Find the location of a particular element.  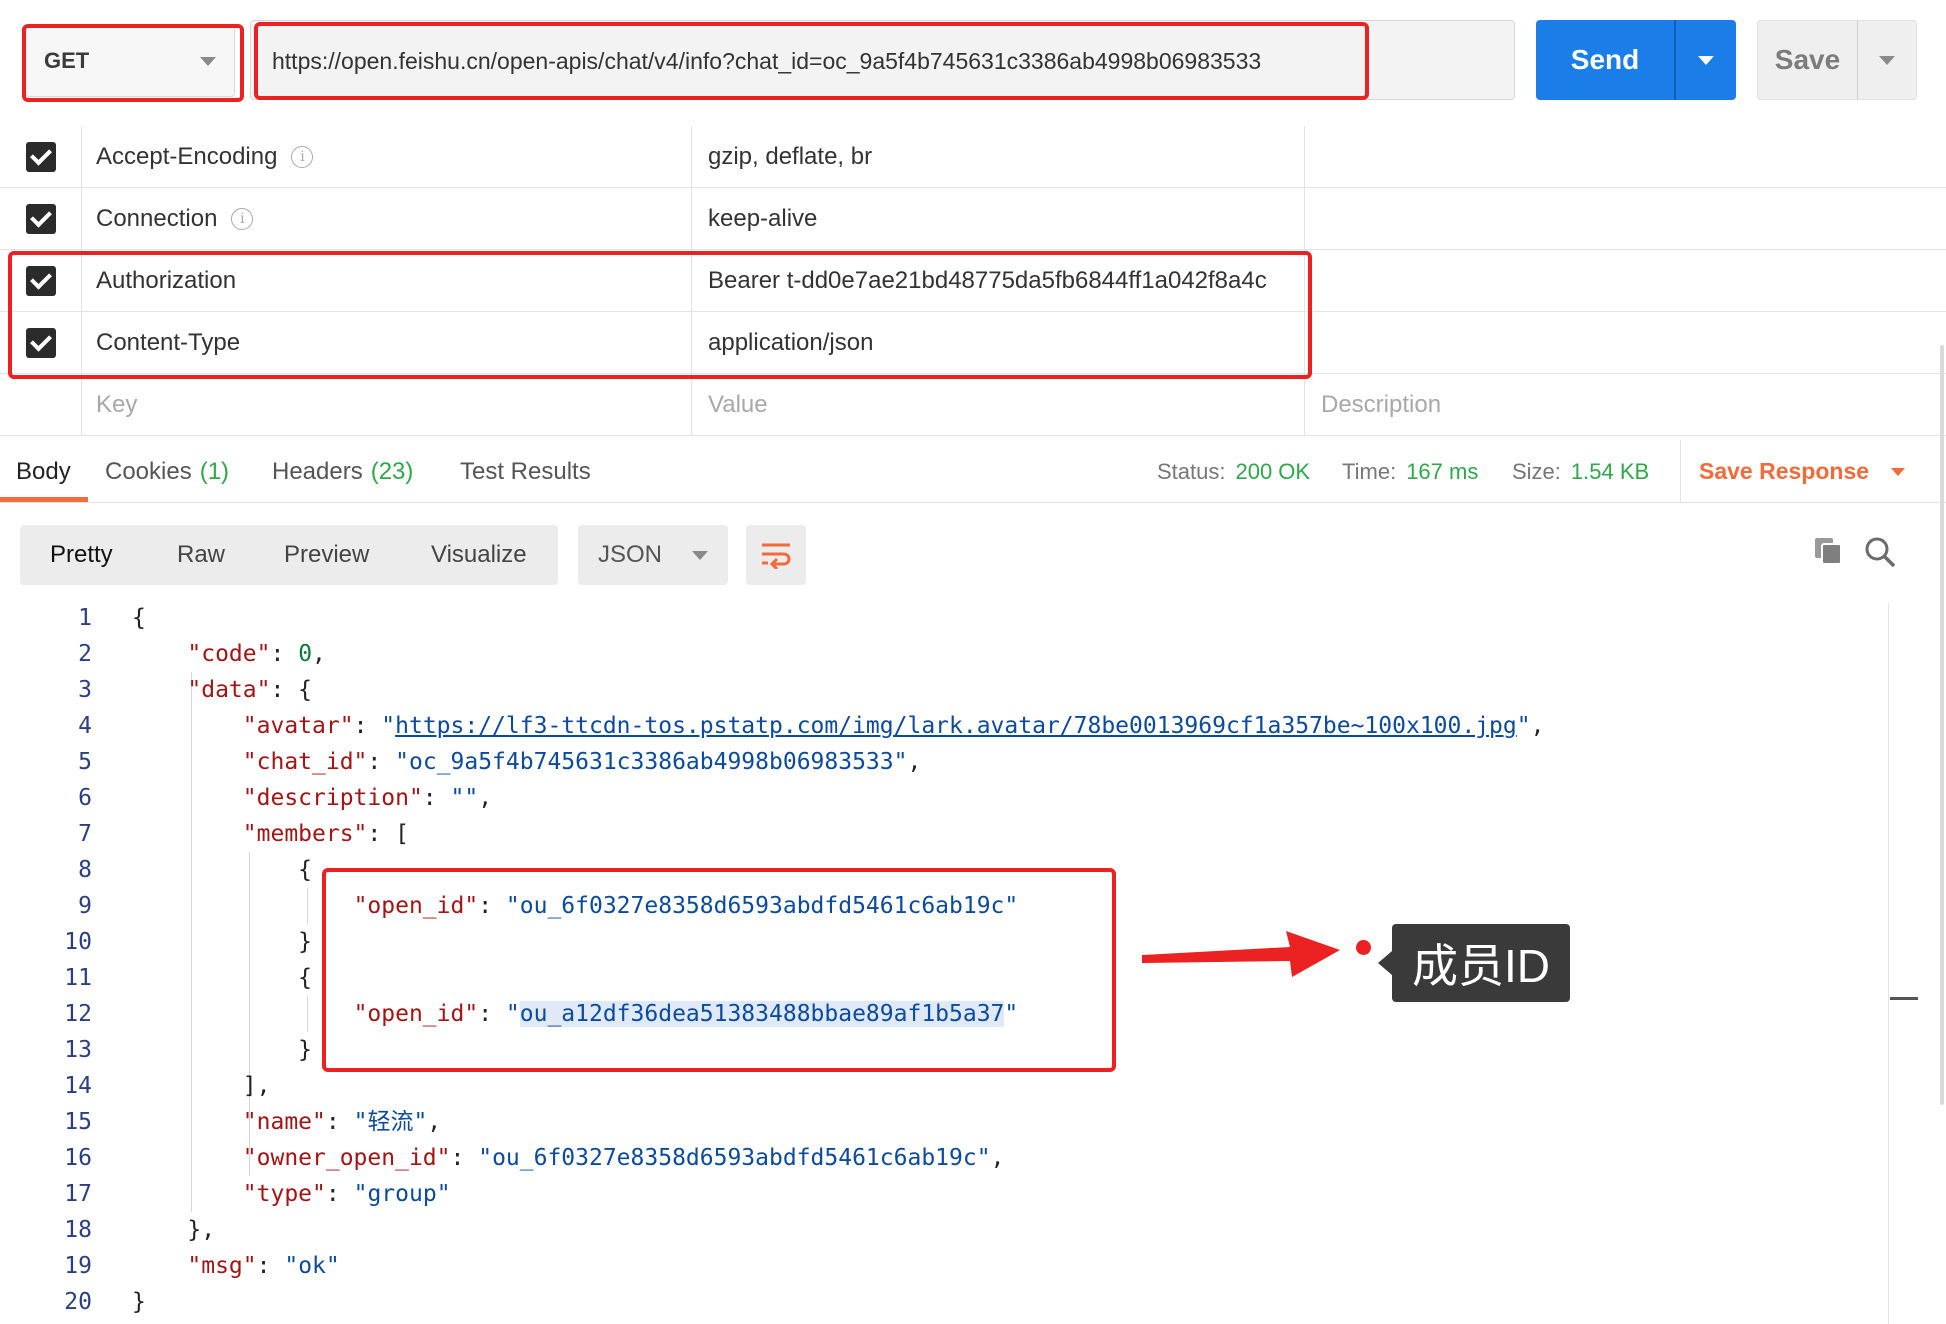

header-key: Accept-Encoding i is located at coordinates (394, 157).